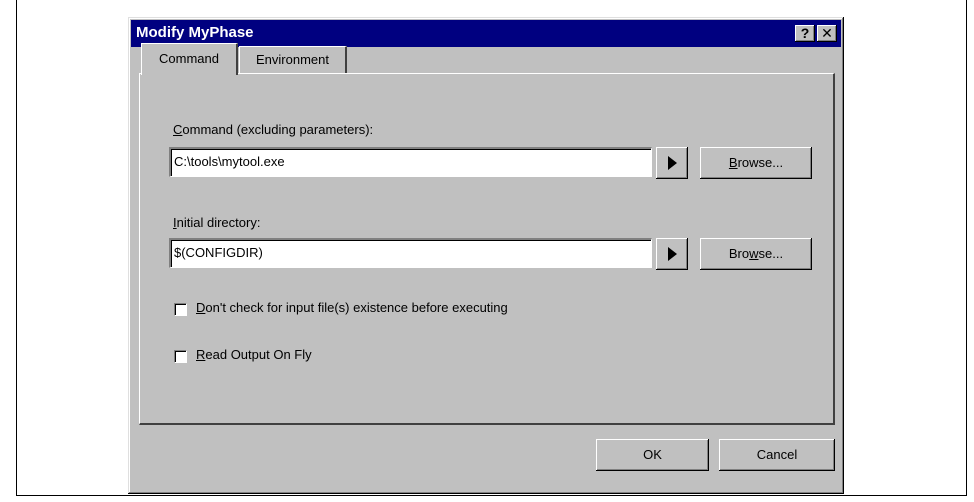 Image resolution: width=974 pixels, height=502 pixels. What do you see at coordinates (827, 33) in the screenshot?
I see `close-button: ✕` at bounding box center [827, 33].